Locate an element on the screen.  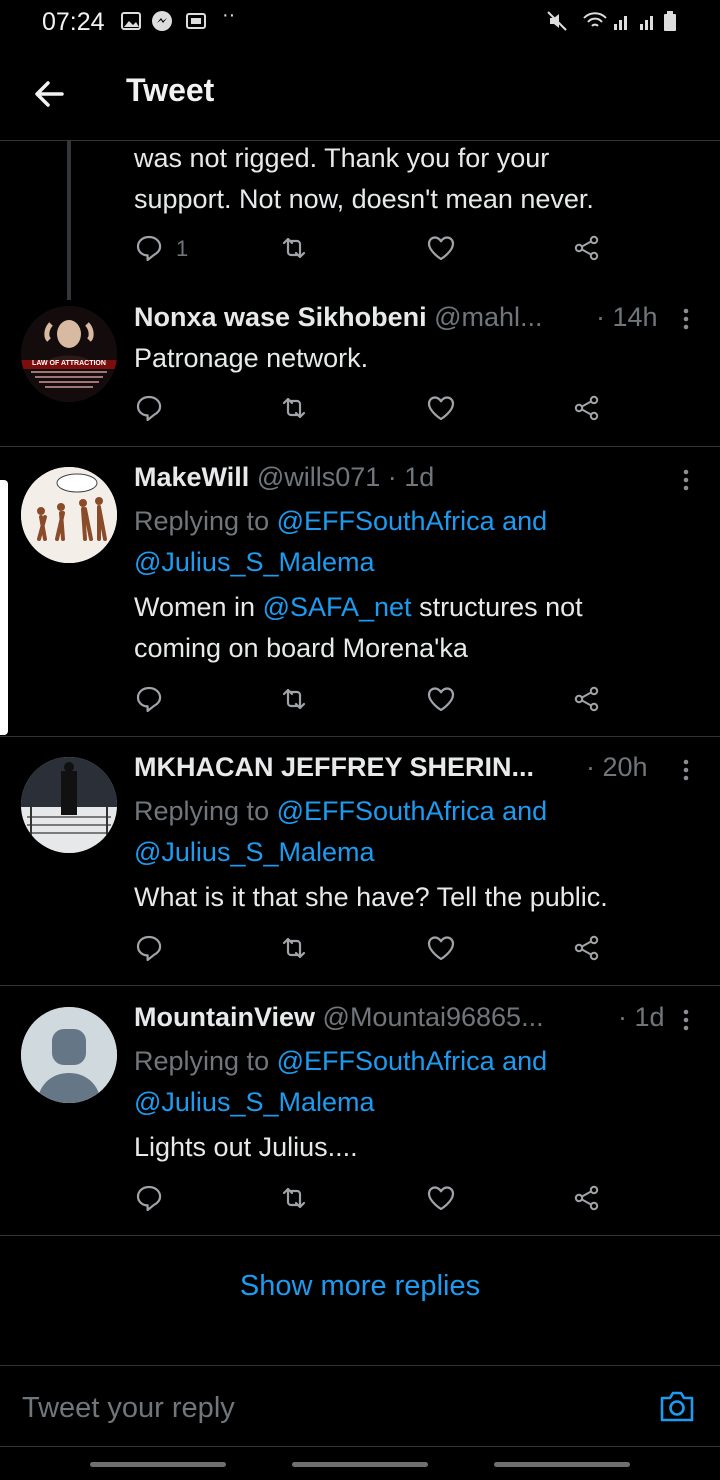
reply-button: 1 is located at coordinates (161, 251).